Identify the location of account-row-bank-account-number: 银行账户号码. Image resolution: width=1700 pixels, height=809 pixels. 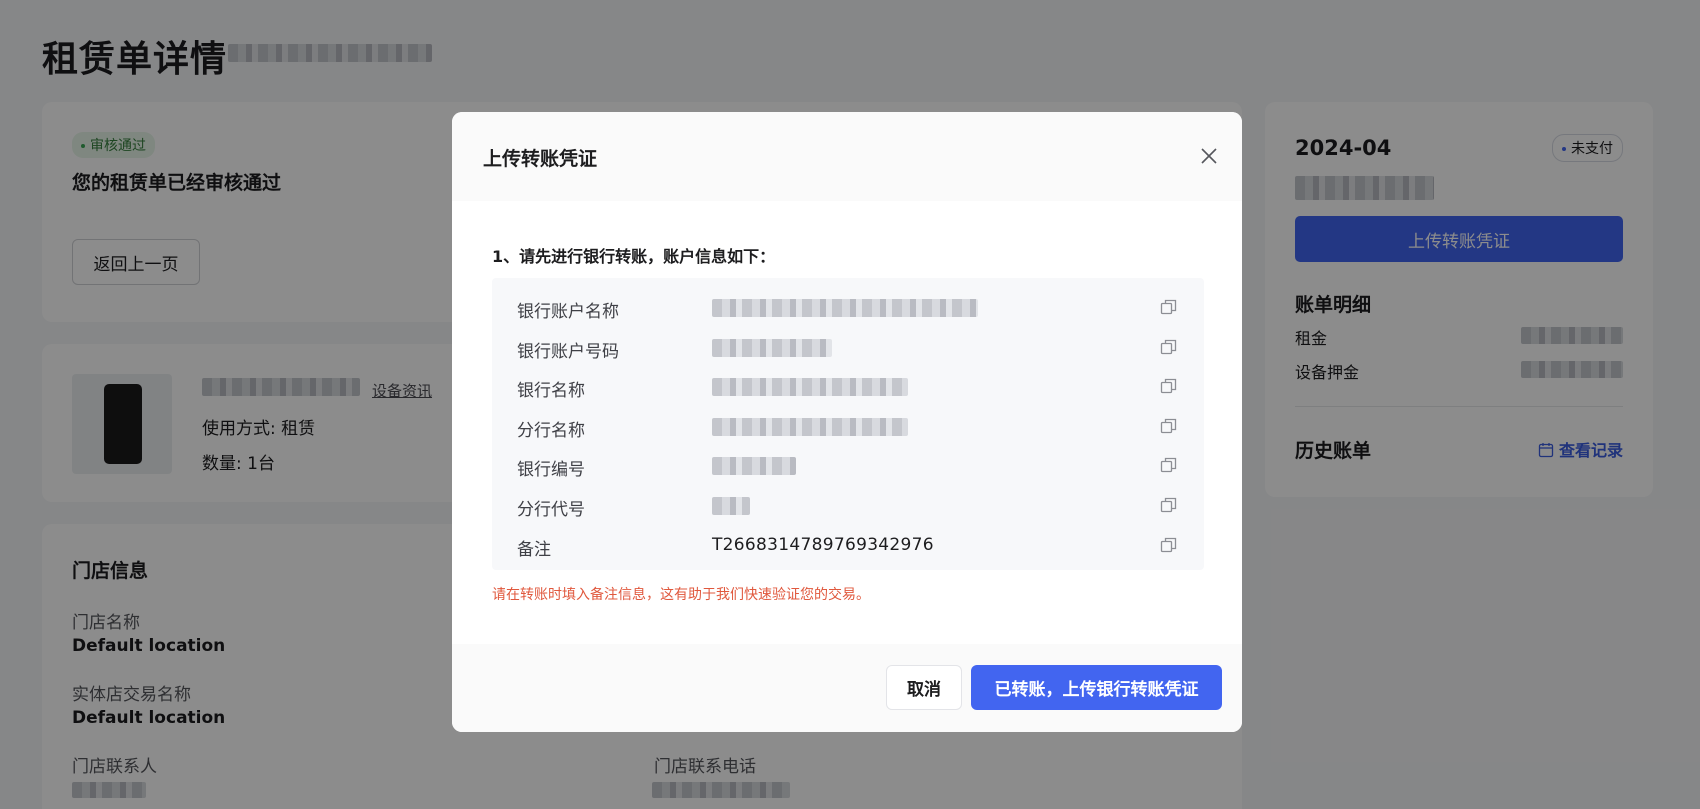
(848, 347).